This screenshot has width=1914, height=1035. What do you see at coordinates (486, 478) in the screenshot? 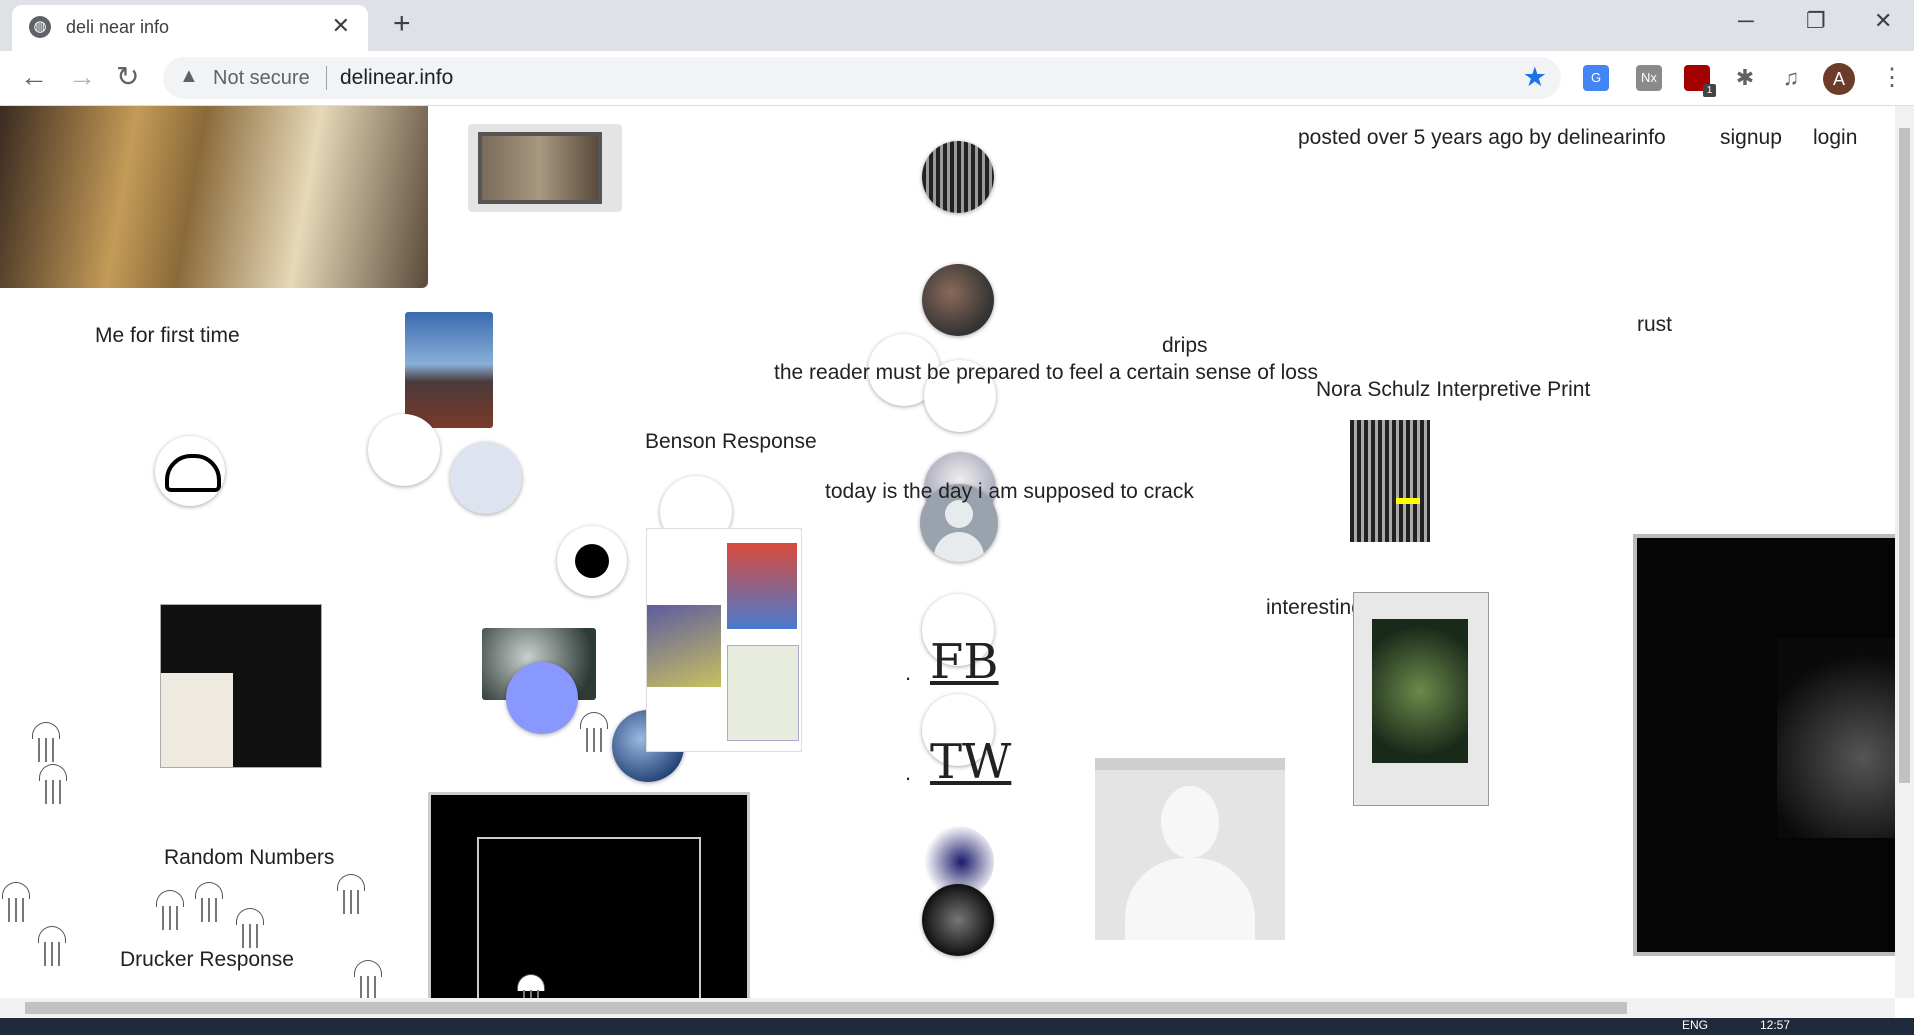
I see `diagram-circle-image` at bounding box center [486, 478].